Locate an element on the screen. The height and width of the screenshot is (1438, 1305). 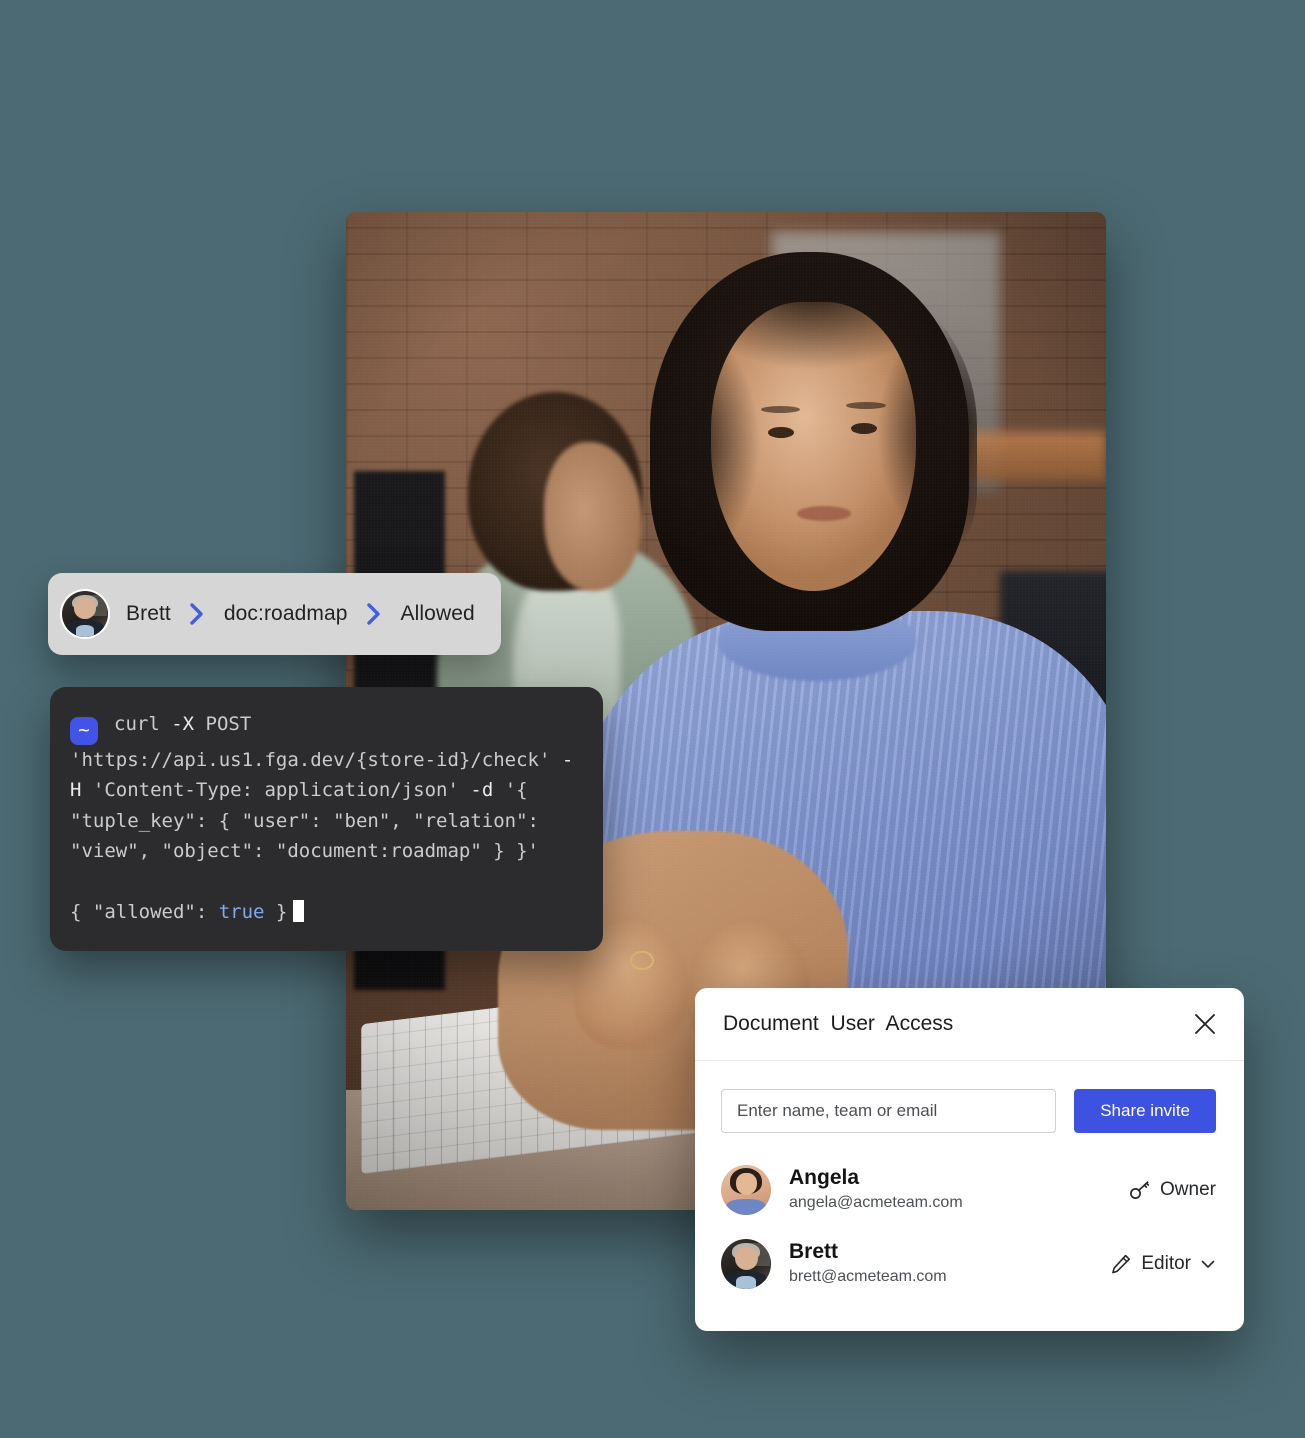
member-info: Brett brett@acmeteam.com is located at coordinates (949, 1264).